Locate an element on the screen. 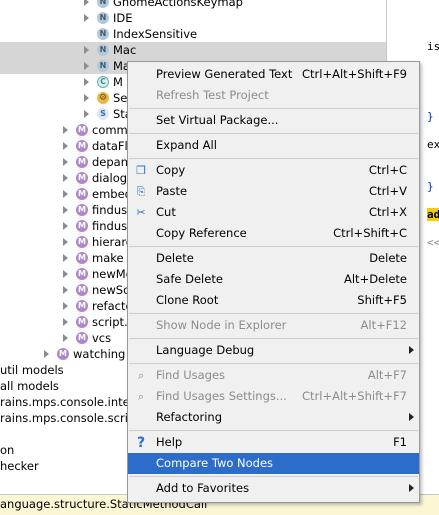  menu-item-shortcut: Ctrl+Alt+Shift+F7 is located at coordinates (354, 396).